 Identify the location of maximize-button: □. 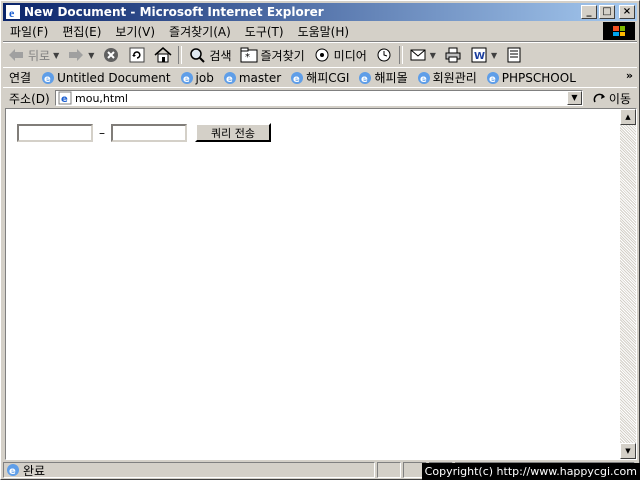
(607, 12).